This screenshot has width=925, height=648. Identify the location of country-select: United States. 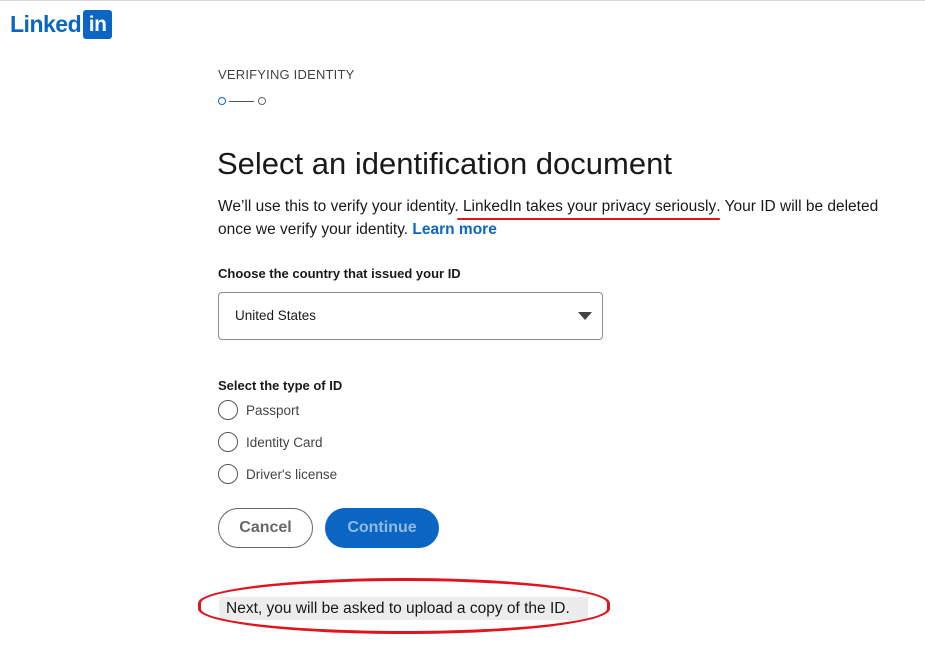
(410, 316).